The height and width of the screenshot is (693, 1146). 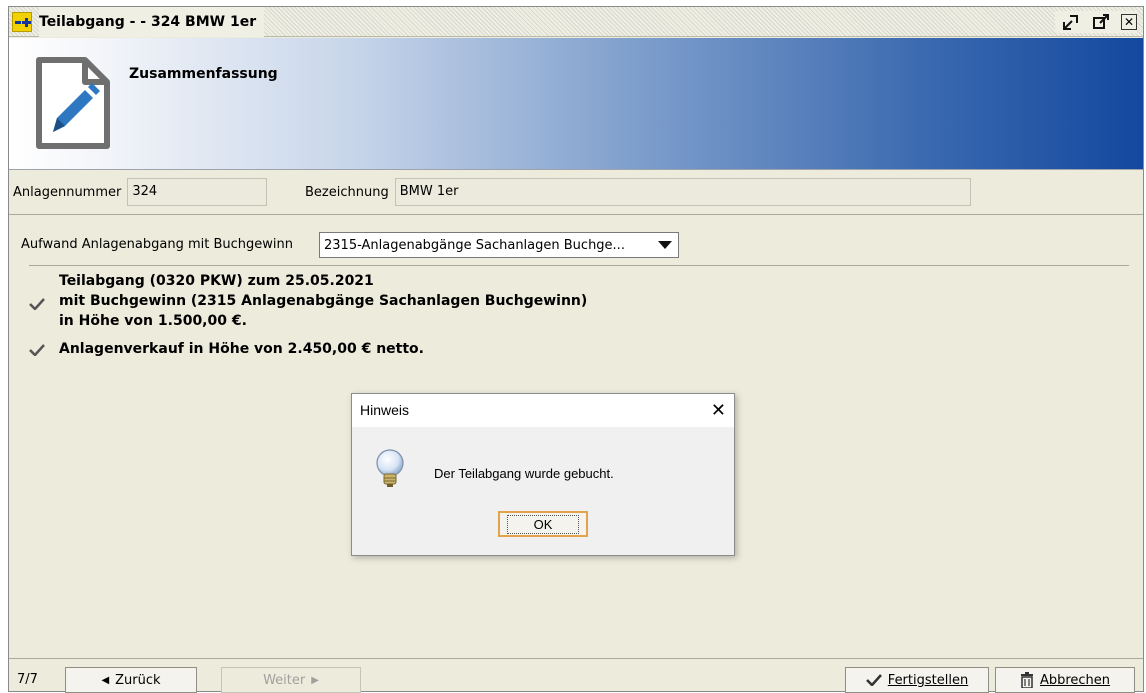 I want to click on minimize-window-icon, so click(x=1071, y=22).